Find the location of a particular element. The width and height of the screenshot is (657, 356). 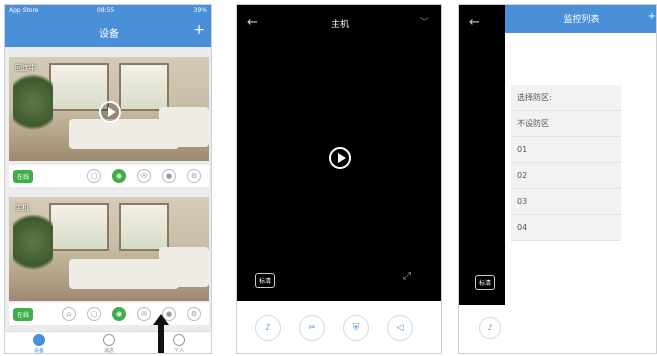

camera-name: 回连中 is located at coordinates (25, 68).